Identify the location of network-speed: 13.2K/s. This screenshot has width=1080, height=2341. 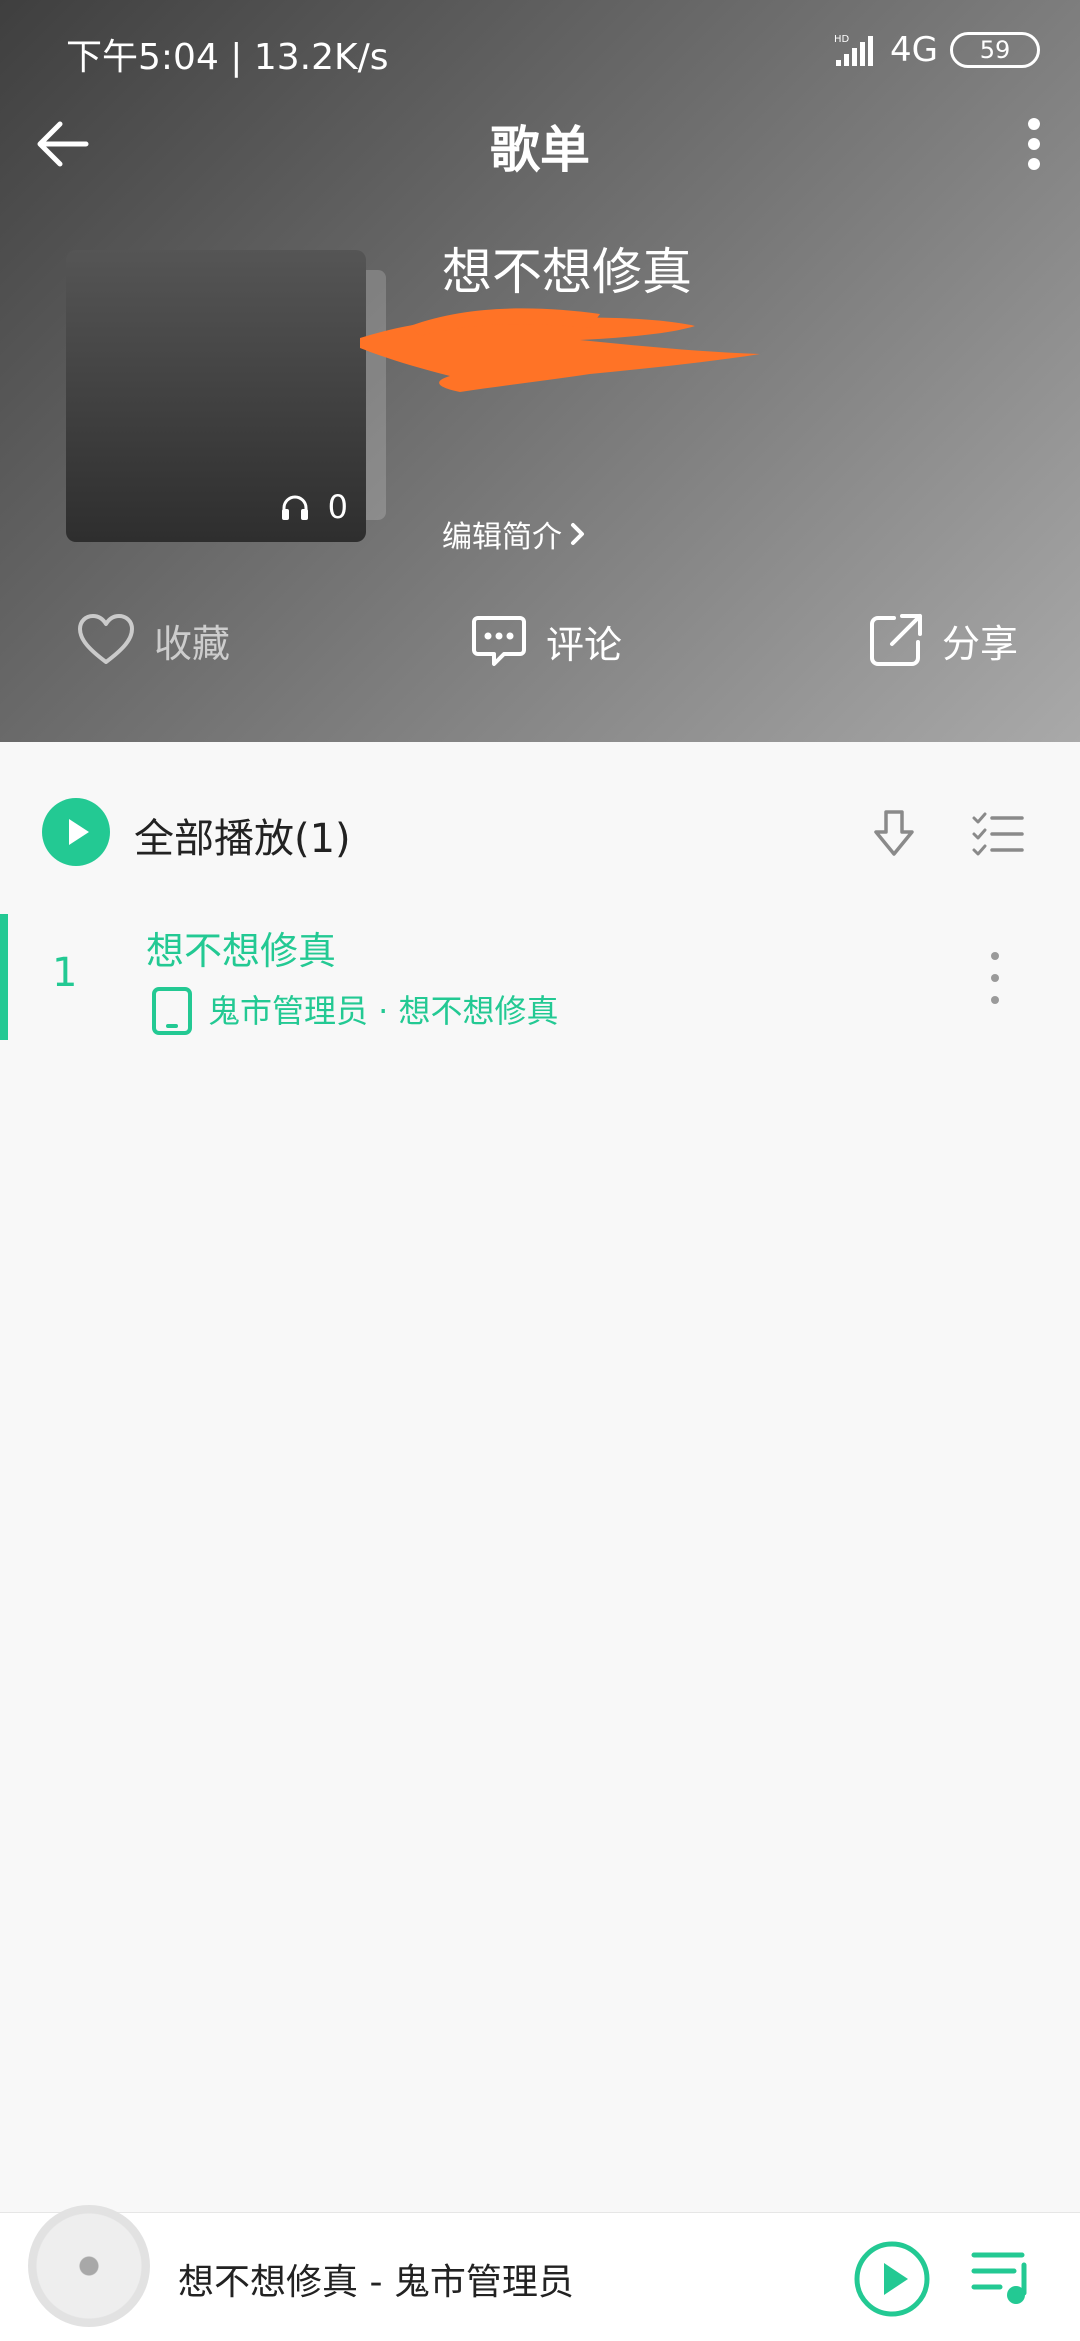
(321, 57).